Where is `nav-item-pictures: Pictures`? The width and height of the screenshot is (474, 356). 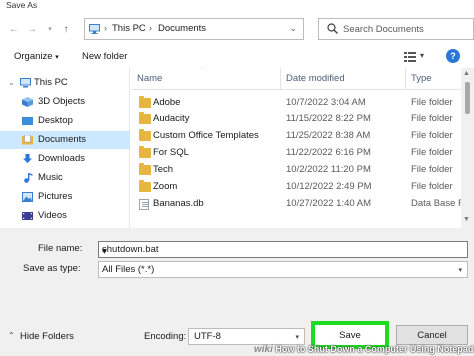
nav-item-pictures: Pictures is located at coordinates (65, 197).